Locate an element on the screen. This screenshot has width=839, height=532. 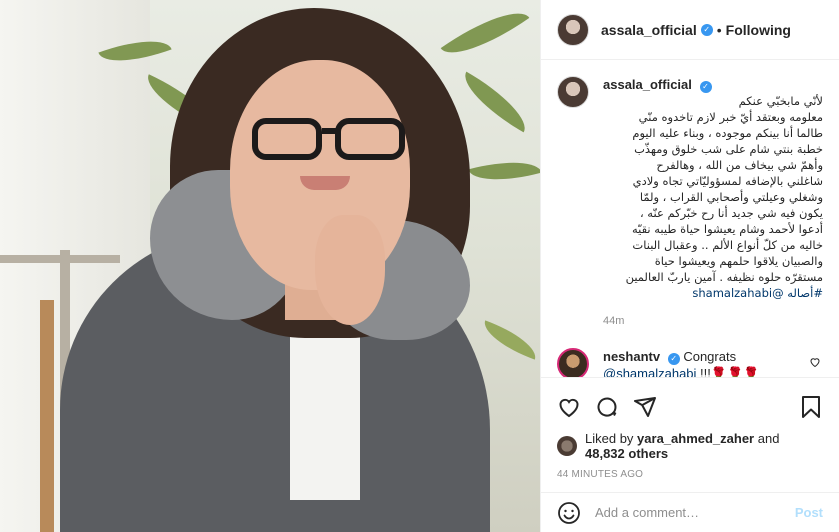
likes-prefix: Liked by is located at coordinates (609, 438).